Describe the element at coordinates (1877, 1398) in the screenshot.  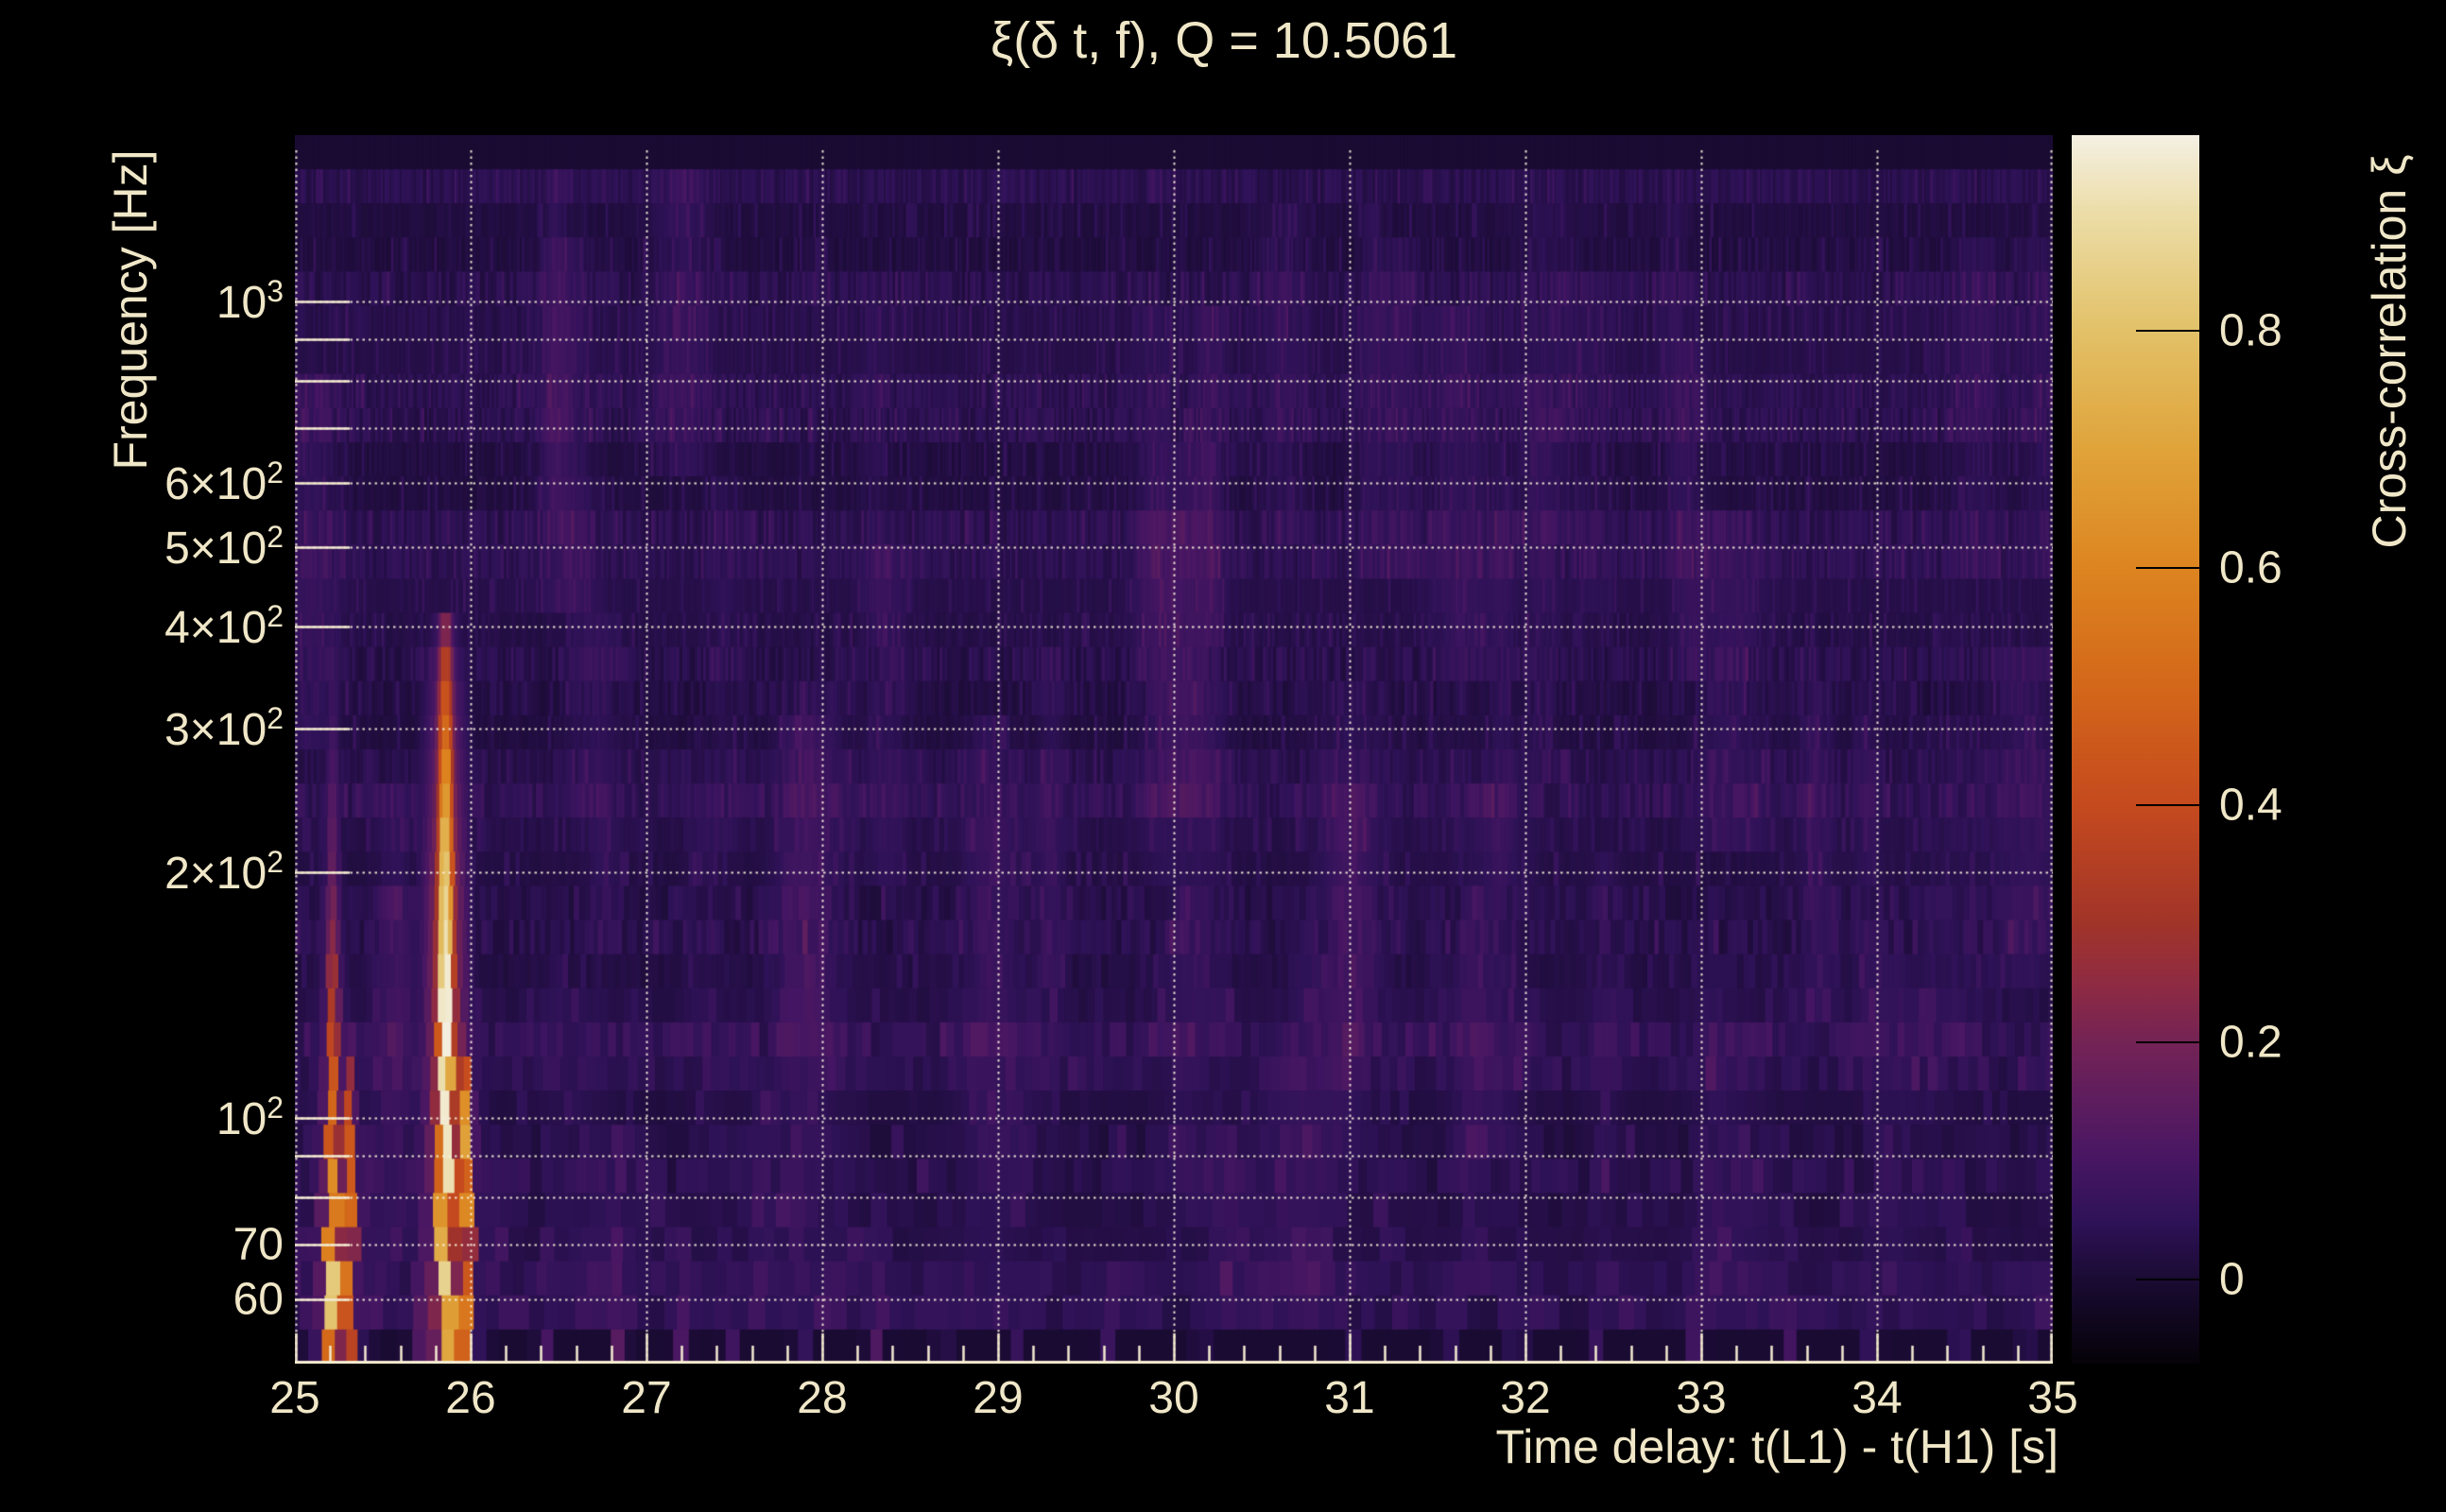
I see `x-tick-label: 34` at that location.